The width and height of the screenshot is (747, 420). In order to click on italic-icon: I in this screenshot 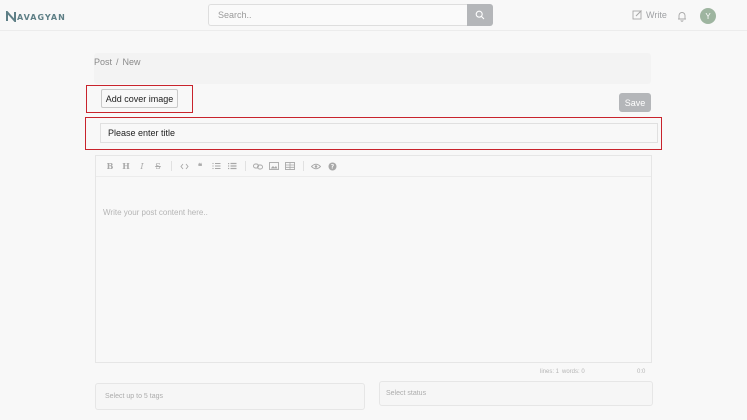, I will do `click(142, 166)`.